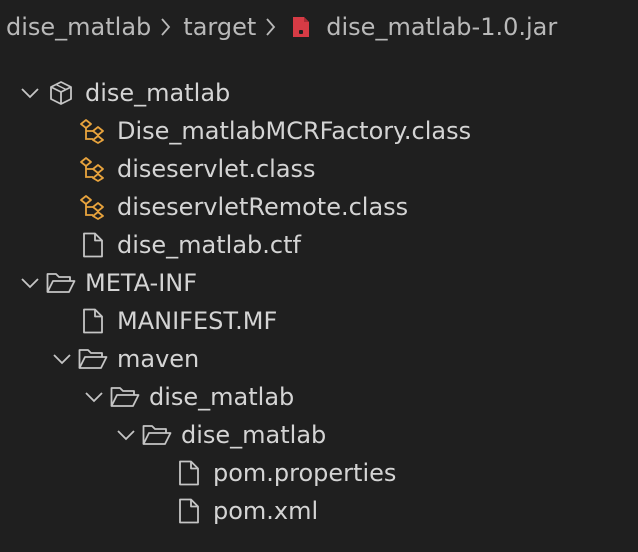 The image size is (638, 552). I want to click on breadcrumb-jar-label: dise_matlab-1.0.jar, so click(442, 27).